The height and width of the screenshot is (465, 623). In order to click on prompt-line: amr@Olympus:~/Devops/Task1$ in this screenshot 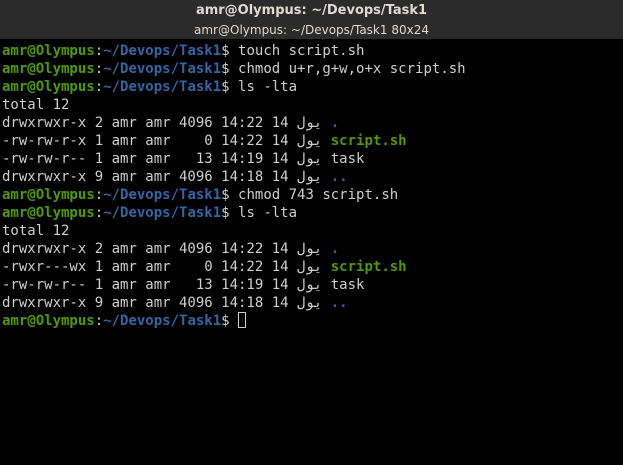, I will do `click(124, 321)`.